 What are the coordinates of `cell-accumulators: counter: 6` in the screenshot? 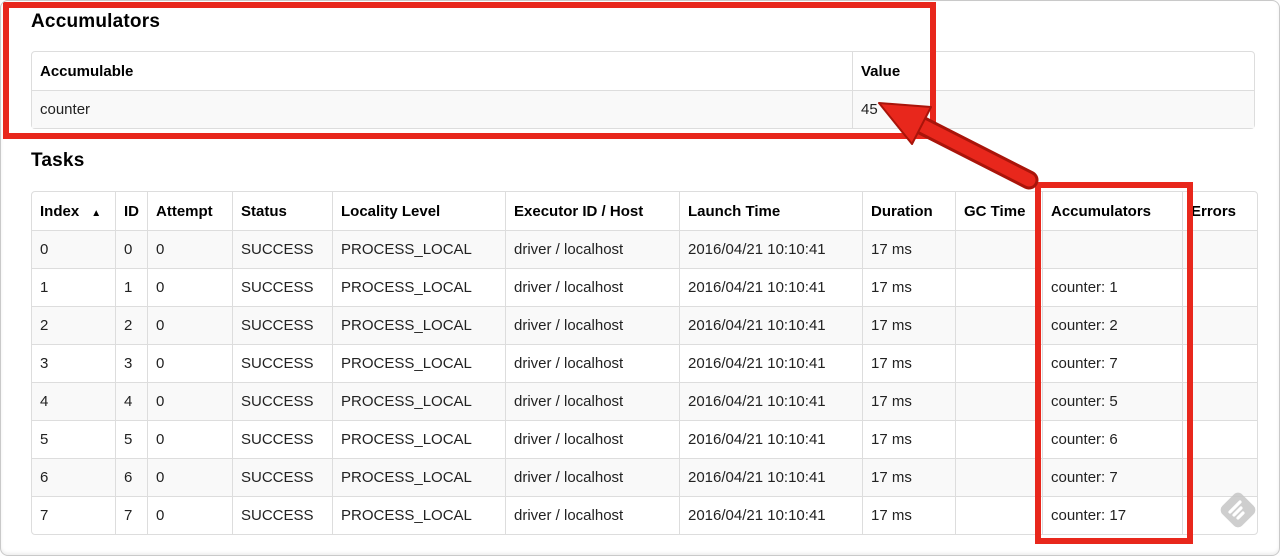 It's located at (1112, 439).